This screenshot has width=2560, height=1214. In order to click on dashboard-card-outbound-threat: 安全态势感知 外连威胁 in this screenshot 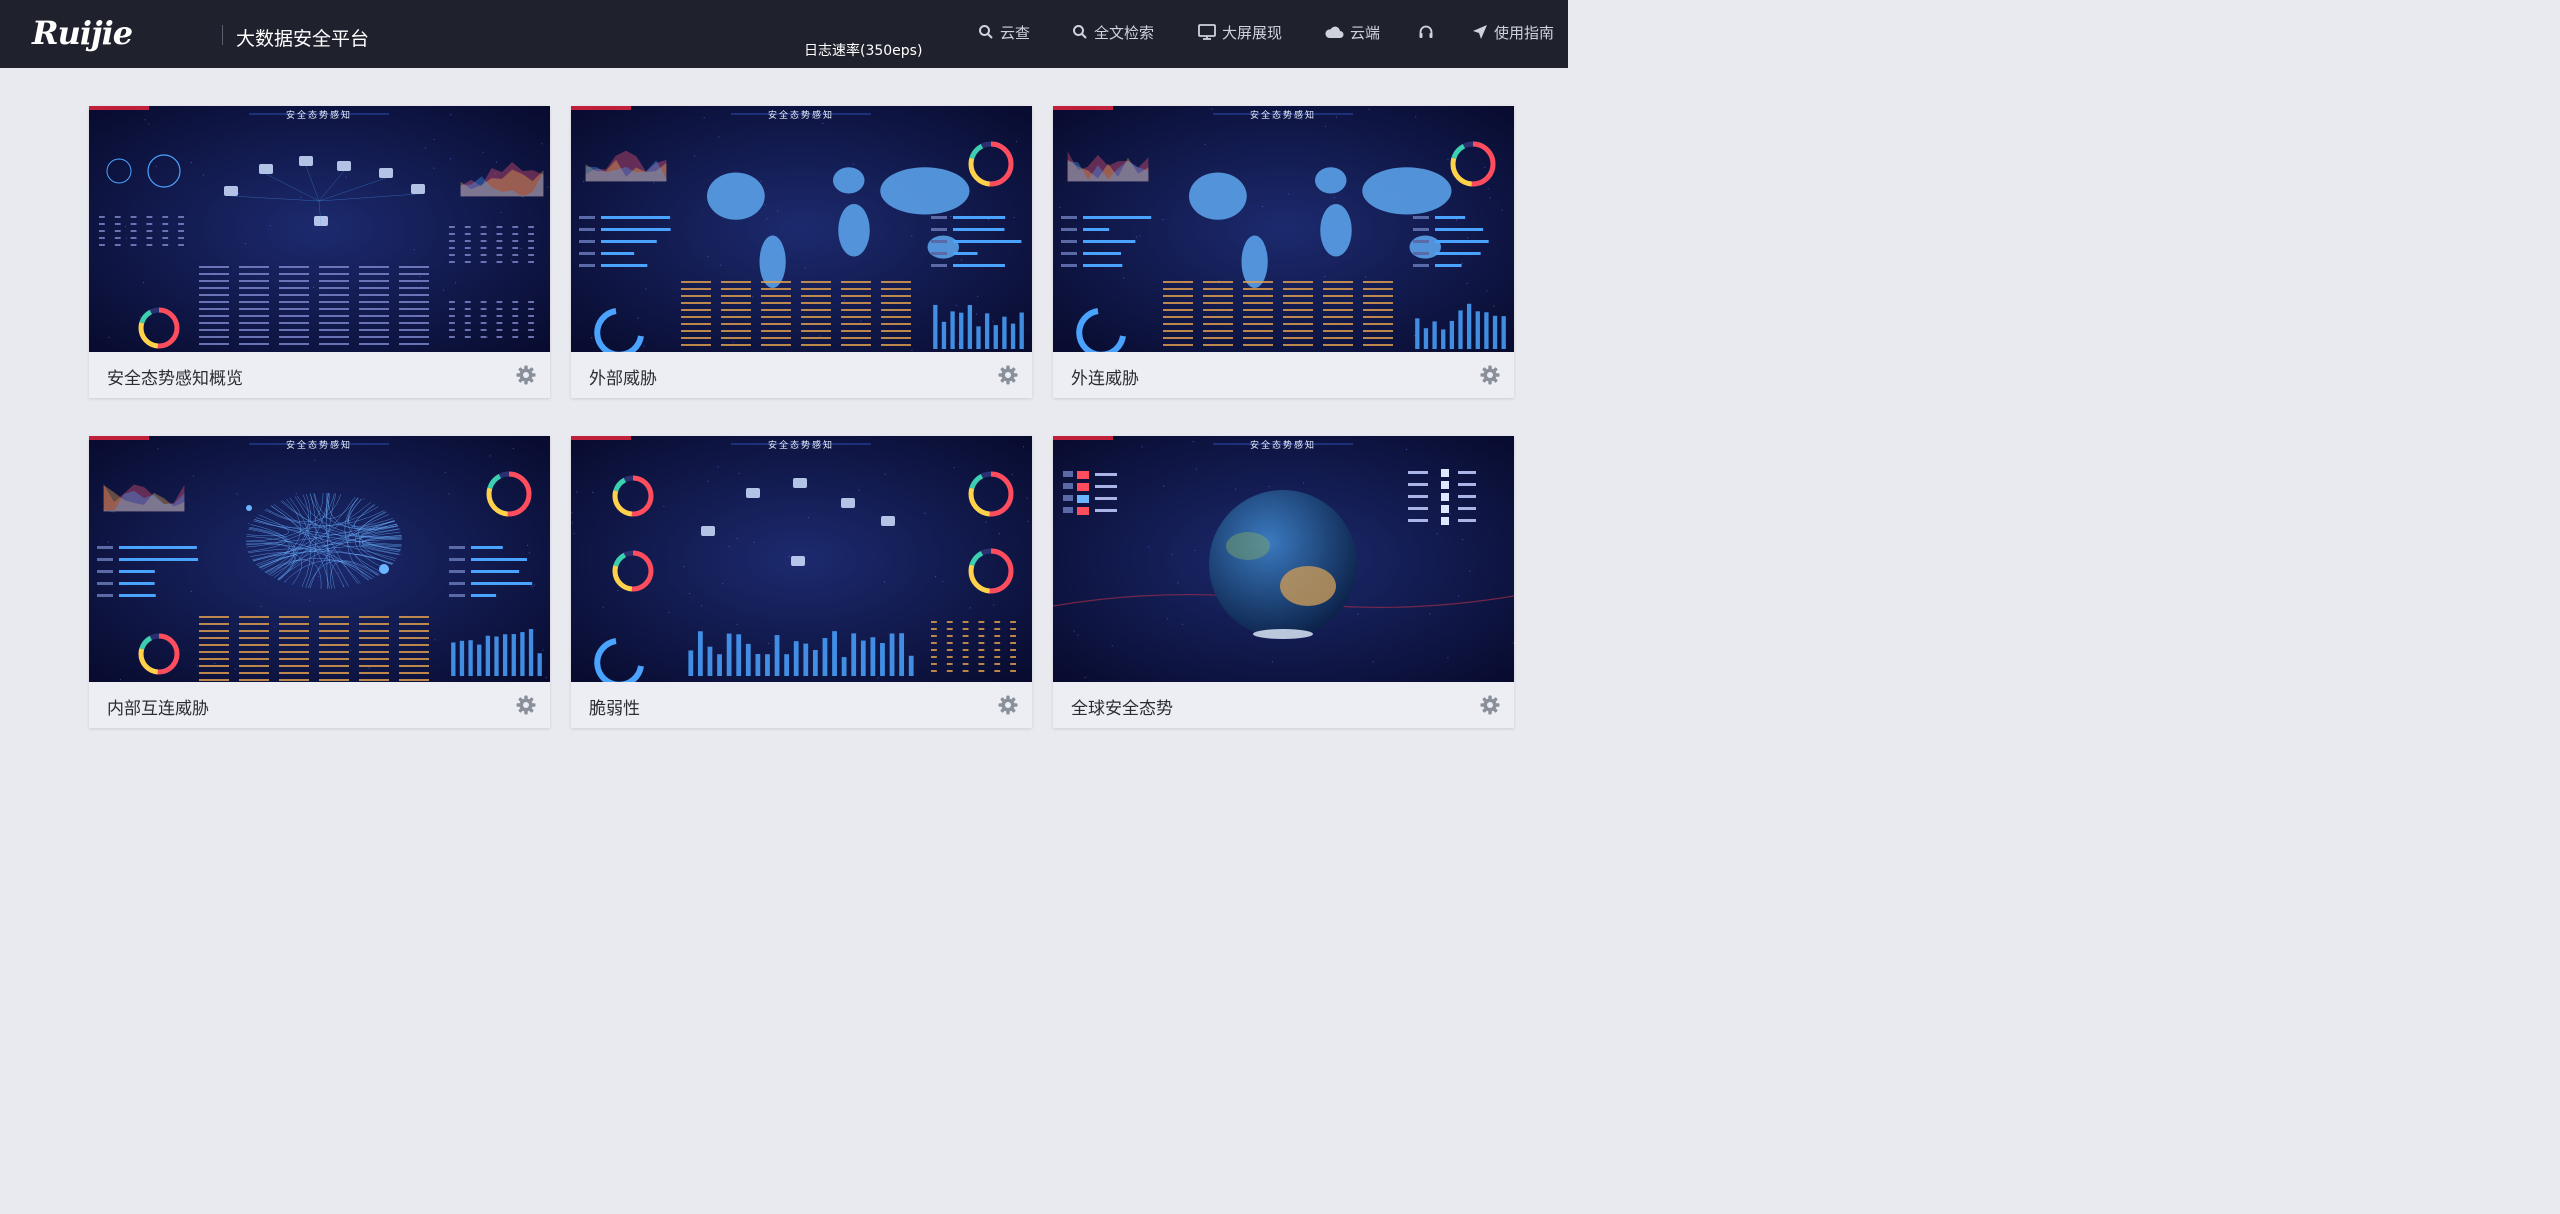, I will do `click(1283, 252)`.